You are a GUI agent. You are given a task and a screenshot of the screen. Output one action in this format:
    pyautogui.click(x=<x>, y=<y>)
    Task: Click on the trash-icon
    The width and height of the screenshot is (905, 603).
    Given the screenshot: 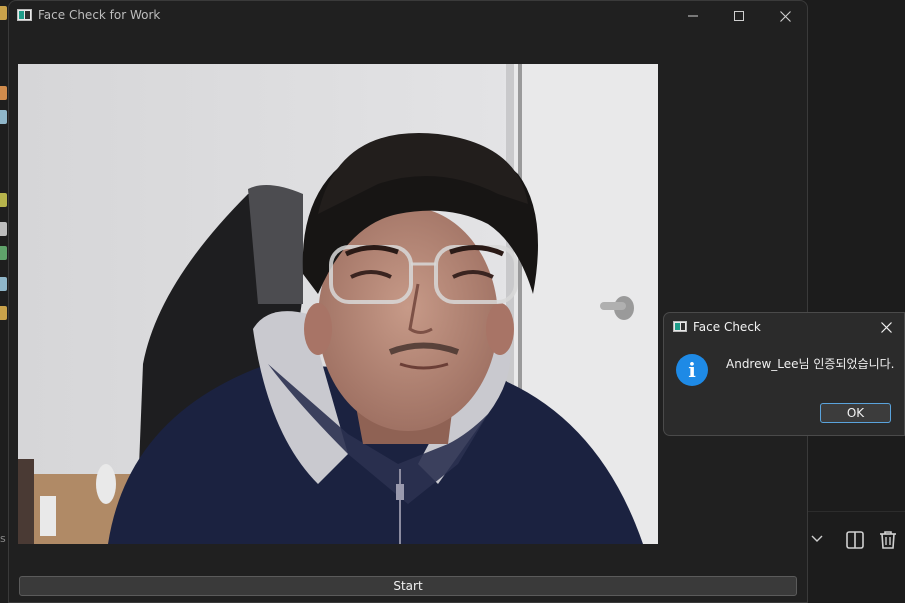 What is the action you would take?
    pyautogui.click(x=888, y=540)
    